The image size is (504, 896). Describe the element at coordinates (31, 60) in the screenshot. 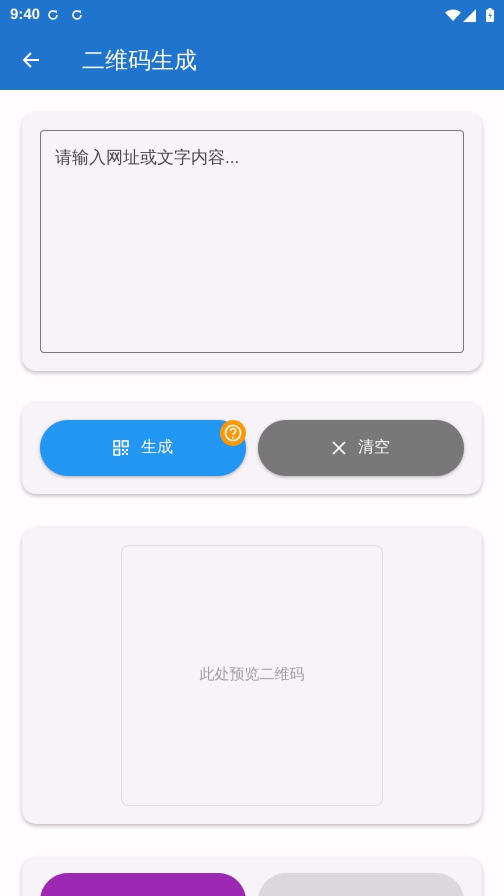

I see `back-icon` at that location.